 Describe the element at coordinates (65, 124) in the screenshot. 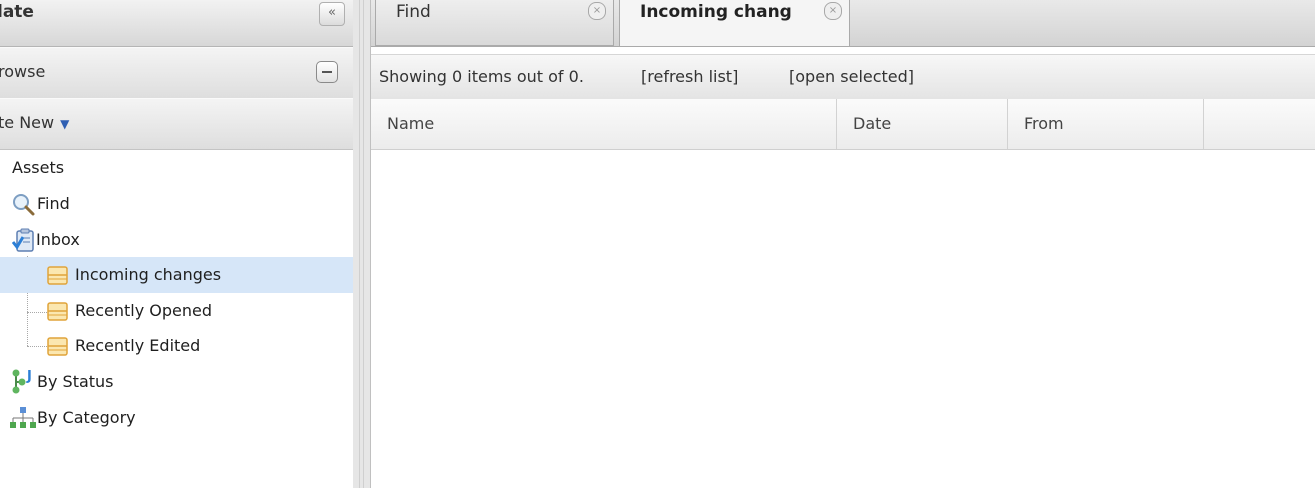

I see `dropdown-caret-icon: ▼` at that location.